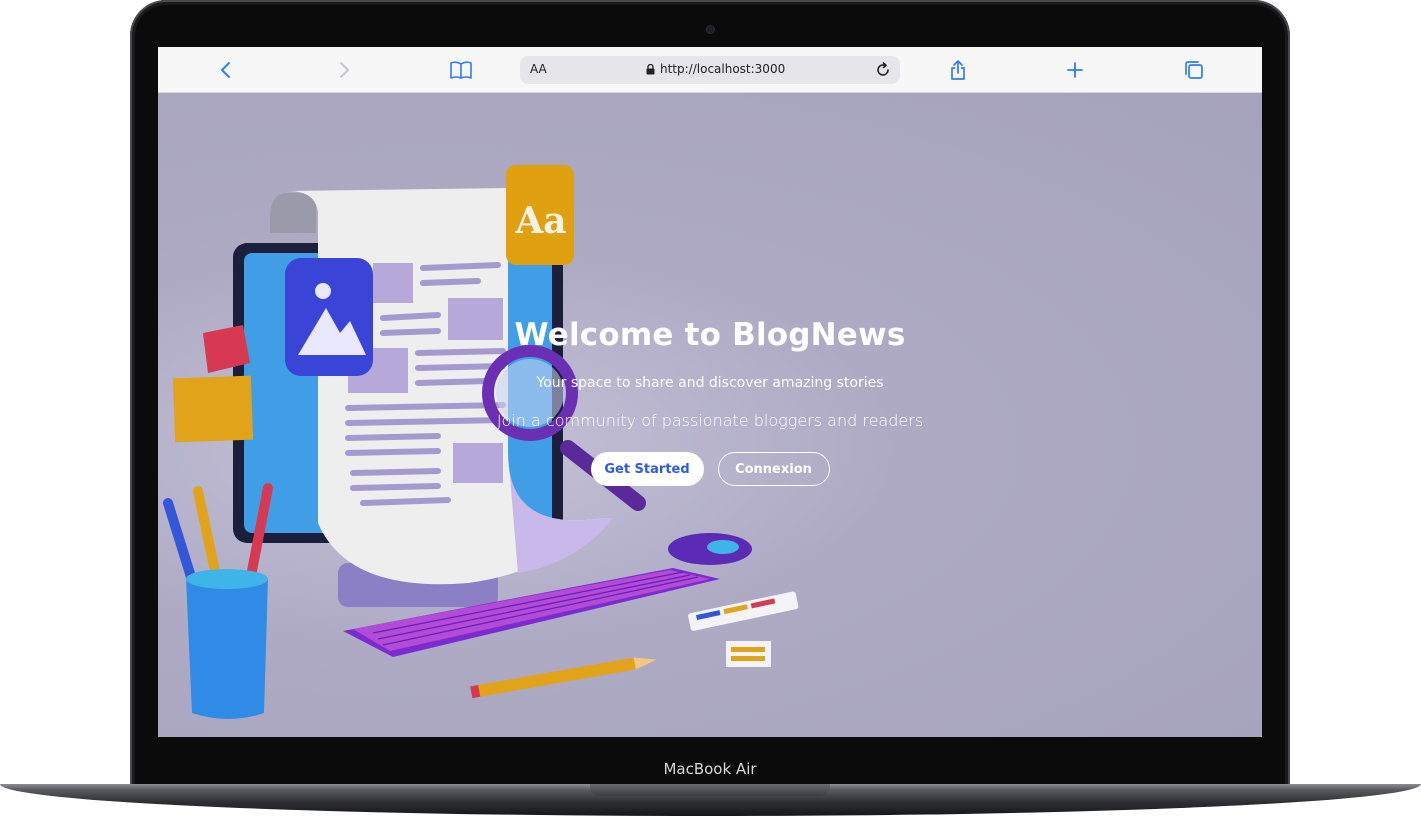  What do you see at coordinates (710, 790) in the screenshot?
I see `laptop-notch` at bounding box center [710, 790].